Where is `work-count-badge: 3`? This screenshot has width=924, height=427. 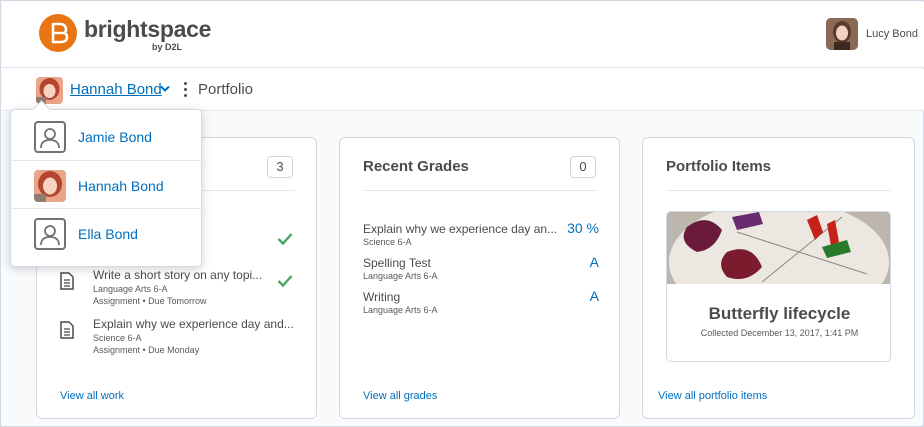 work-count-badge: 3 is located at coordinates (280, 167).